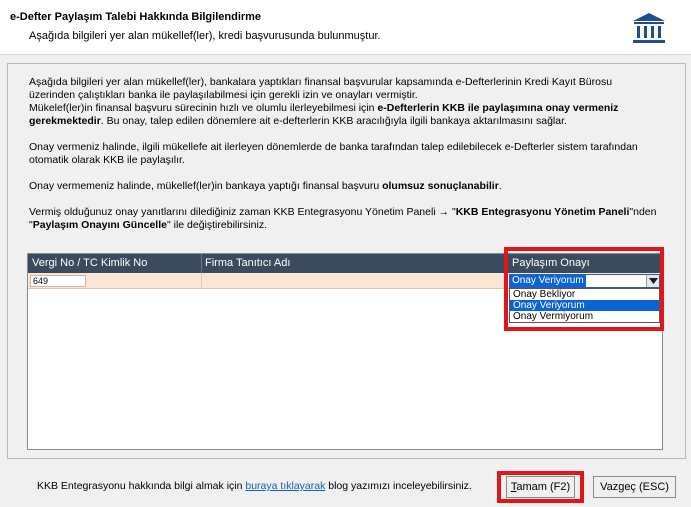  Describe the element at coordinates (440, 186) in the screenshot. I see `info-bold: olumsuz sonuçlanabilir` at that location.